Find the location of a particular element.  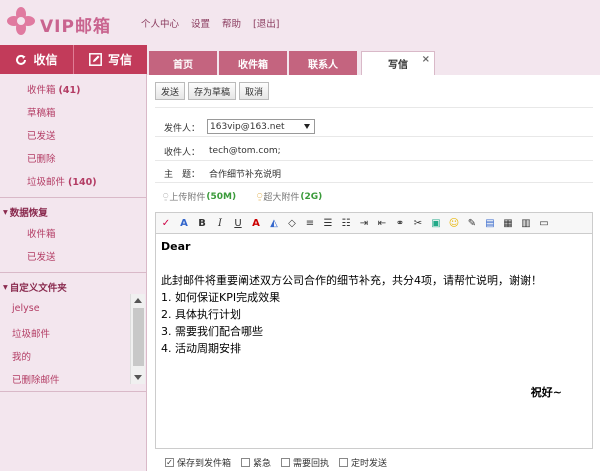

large-attachment-size: (2G) is located at coordinates (311, 196).